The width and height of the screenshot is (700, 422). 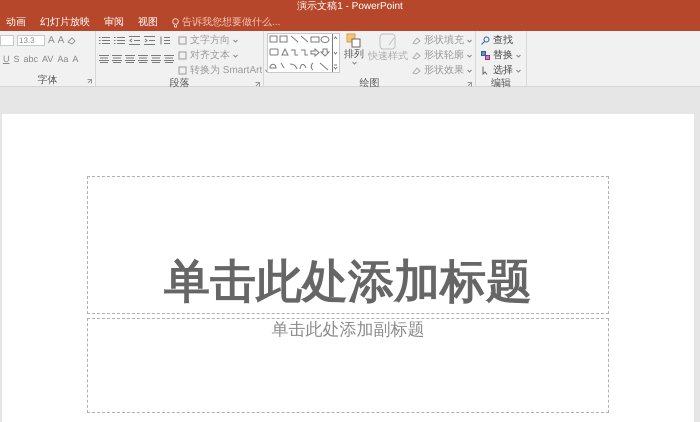 What do you see at coordinates (119, 40) in the screenshot?
I see `numbering-icon` at bounding box center [119, 40].